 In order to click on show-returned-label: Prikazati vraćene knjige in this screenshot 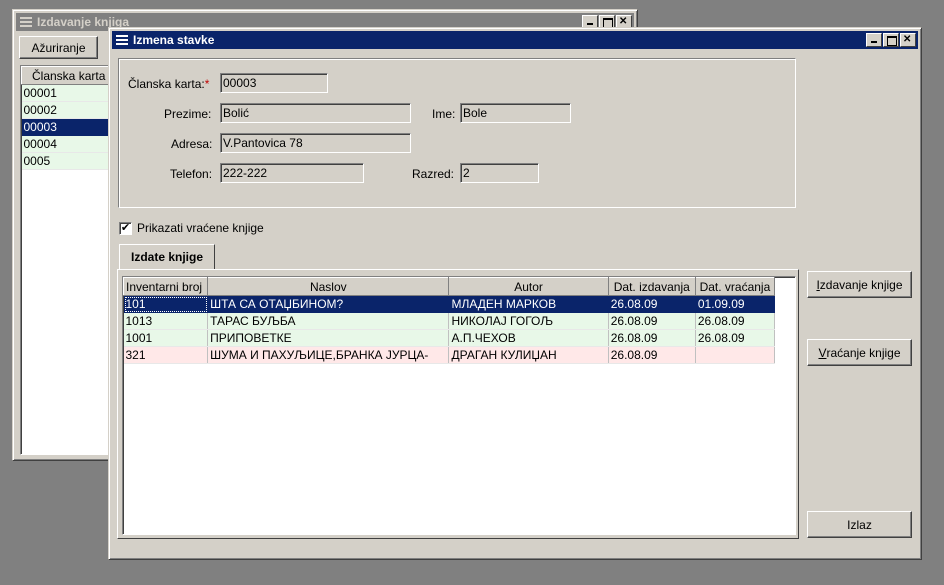, I will do `click(200, 228)`.